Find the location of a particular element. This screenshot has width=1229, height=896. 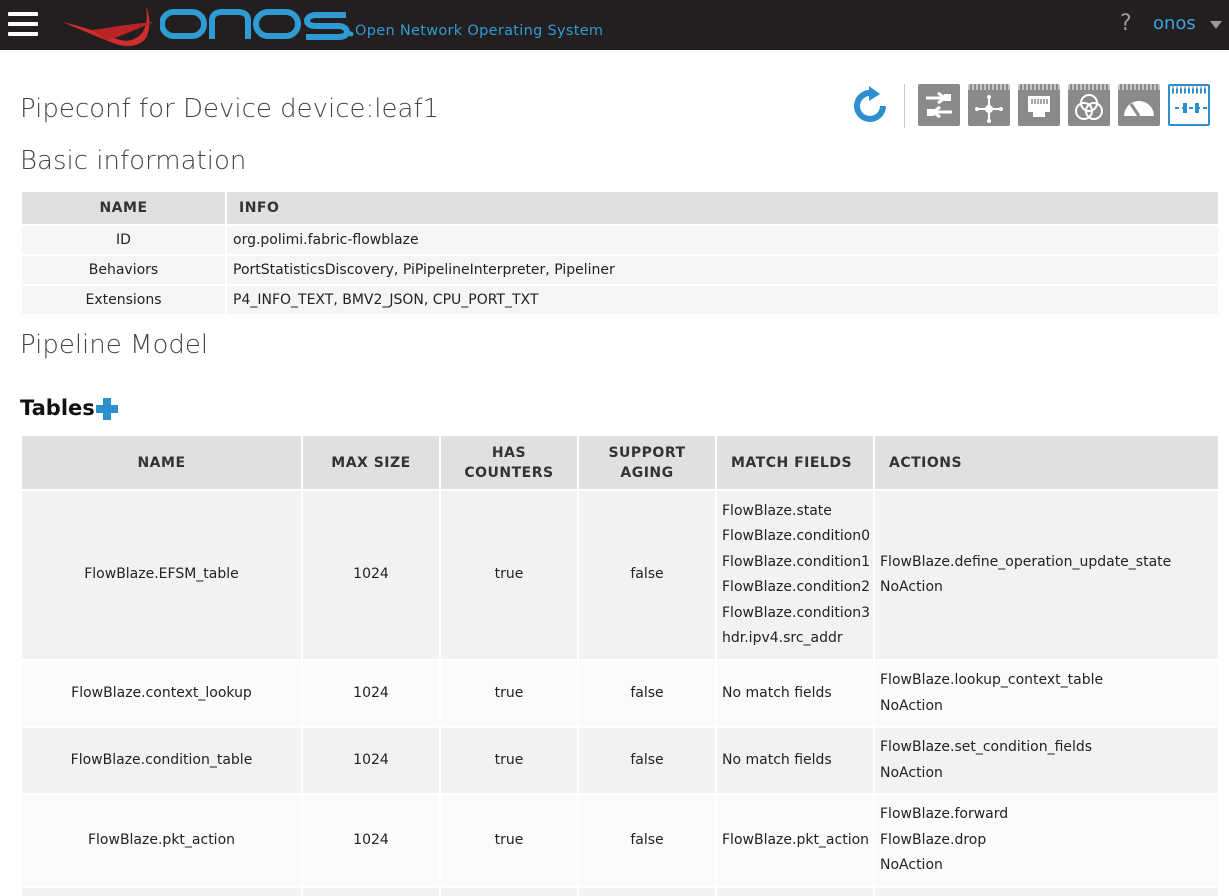

groups-nav-button is located at coordinates (1089, 105).